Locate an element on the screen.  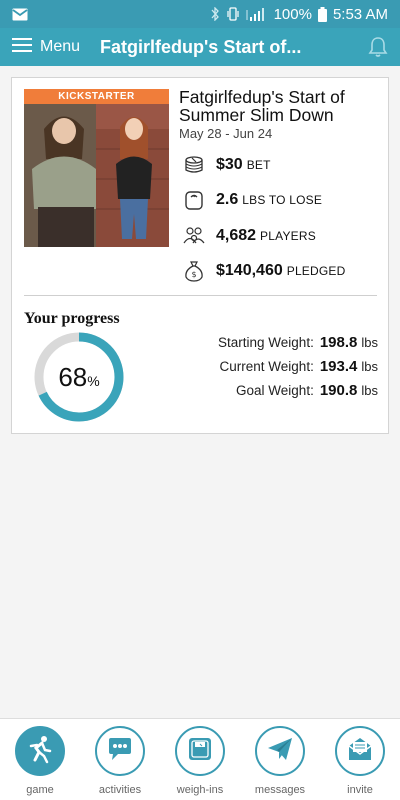
kickstarter-badge: KICKSTARTER is located at coordinates (96, 96).